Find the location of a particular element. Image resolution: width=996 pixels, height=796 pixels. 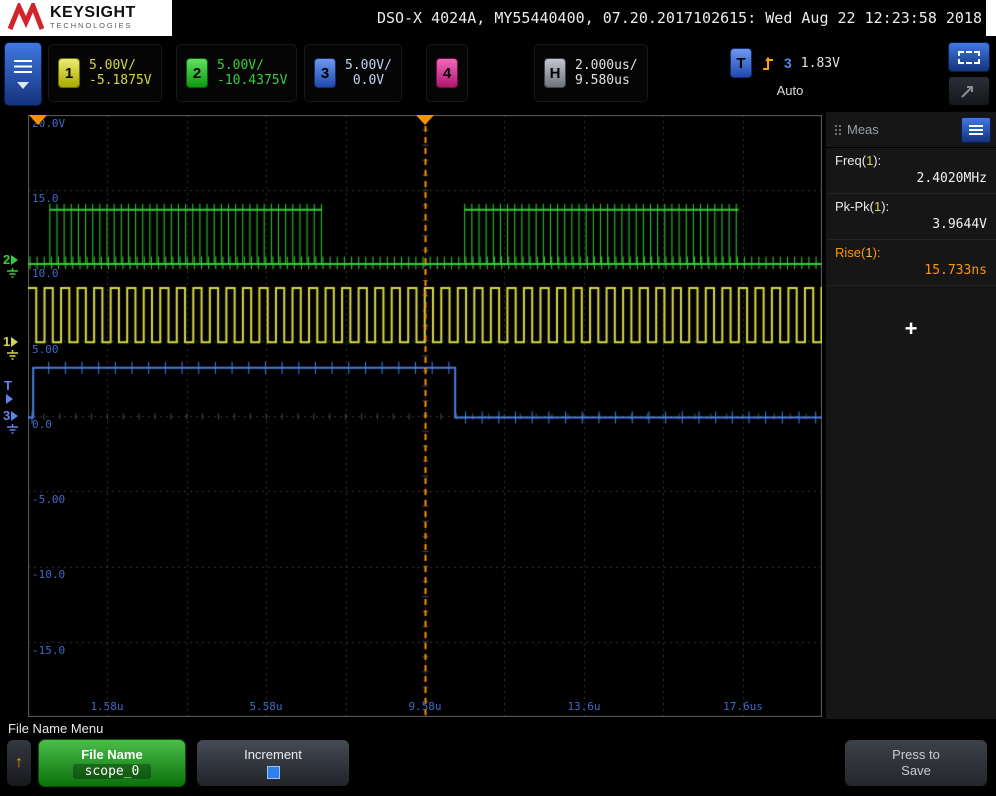

measurement-panel-title: Meas is located at coordinates (863, 129).